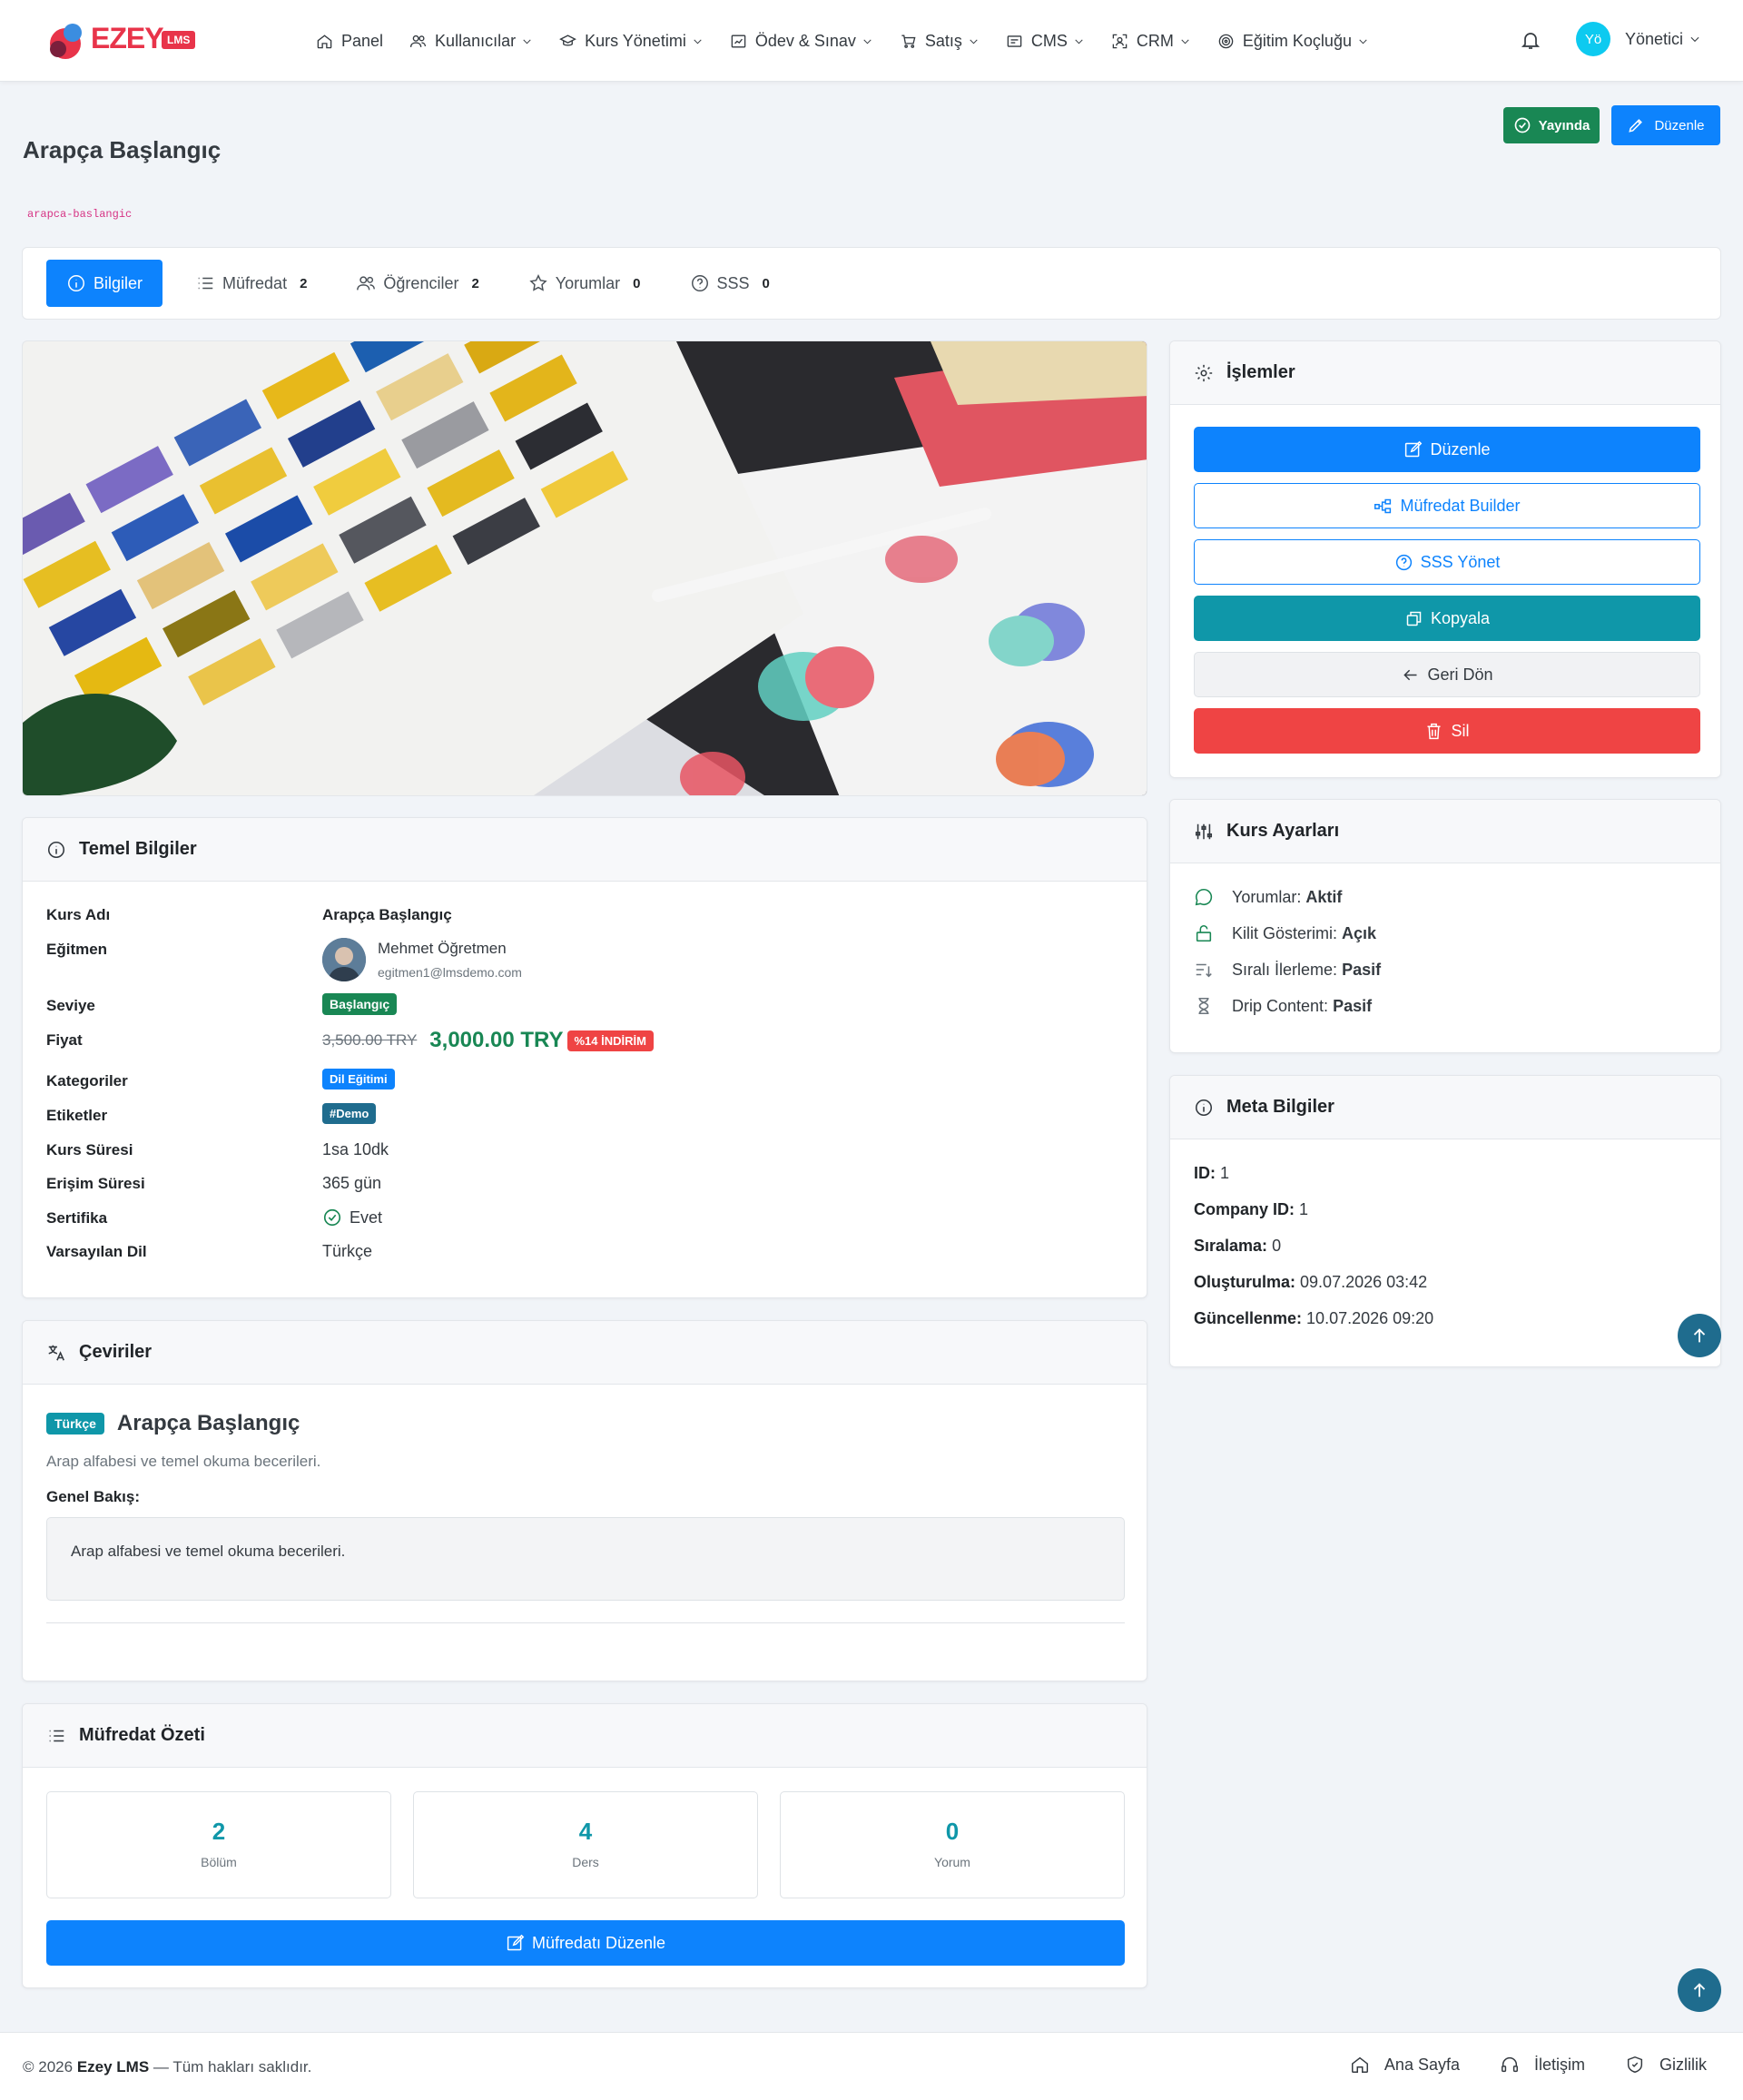  I want to click on nav-item-course-management: Kurs Yönetimi, so click(631, 41).